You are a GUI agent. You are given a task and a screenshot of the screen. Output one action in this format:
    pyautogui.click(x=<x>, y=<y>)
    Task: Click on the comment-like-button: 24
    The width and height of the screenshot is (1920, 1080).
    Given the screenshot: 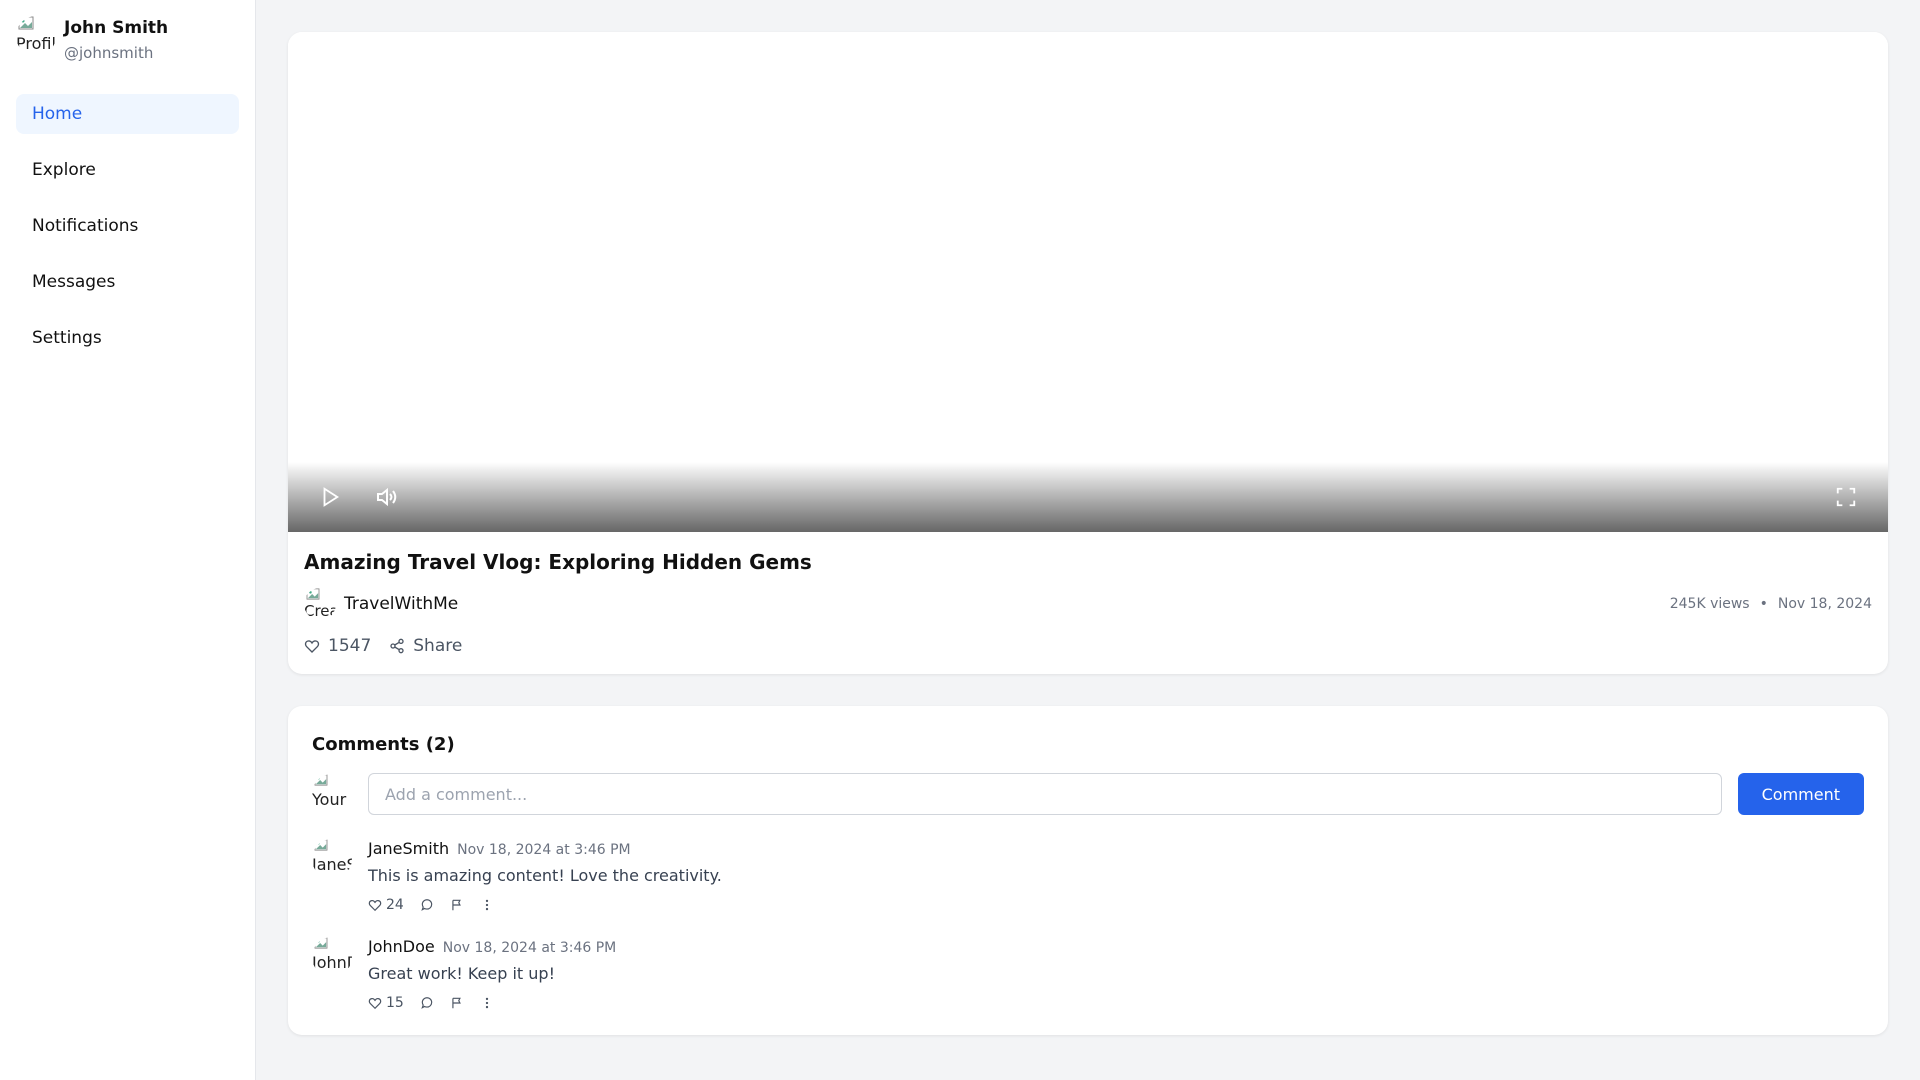 What is the action you would take?
    pyautogui.click(x=386, y=905)
    